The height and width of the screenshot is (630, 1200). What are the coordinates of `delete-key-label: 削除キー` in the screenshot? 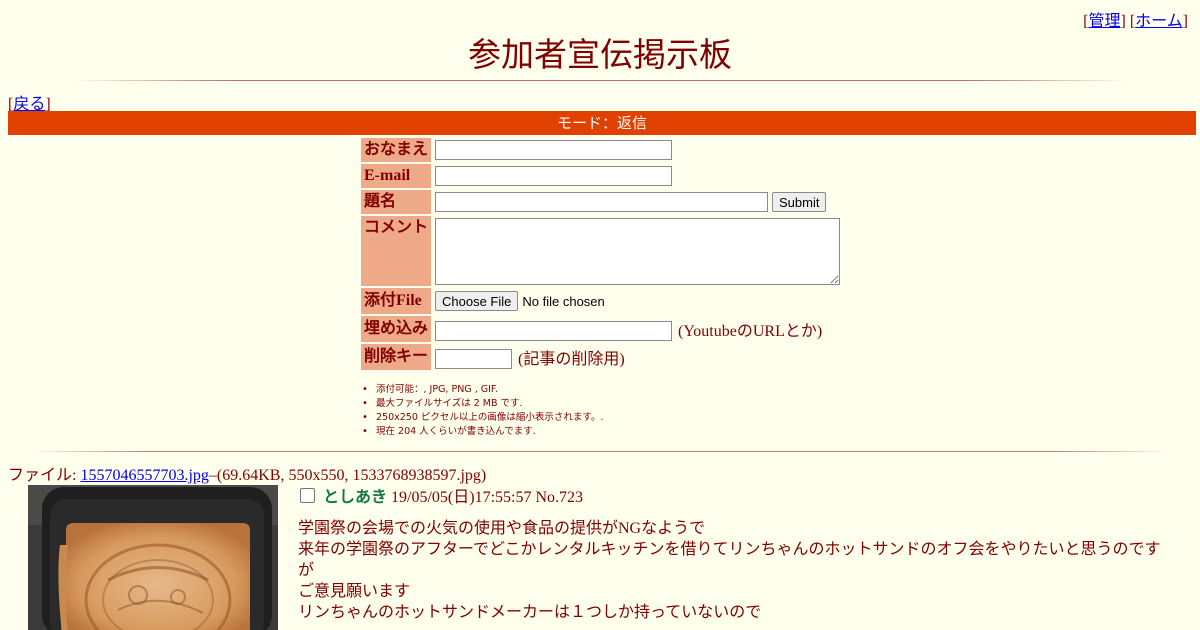 It's located at (396, 357).